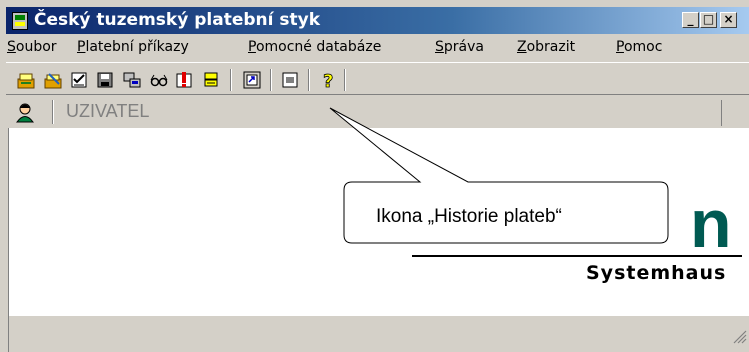  What do you see at coordinates (377, 111) in the screenshot?
I see `user-bar: UZIVATEL` at bounding box center [377, 111].